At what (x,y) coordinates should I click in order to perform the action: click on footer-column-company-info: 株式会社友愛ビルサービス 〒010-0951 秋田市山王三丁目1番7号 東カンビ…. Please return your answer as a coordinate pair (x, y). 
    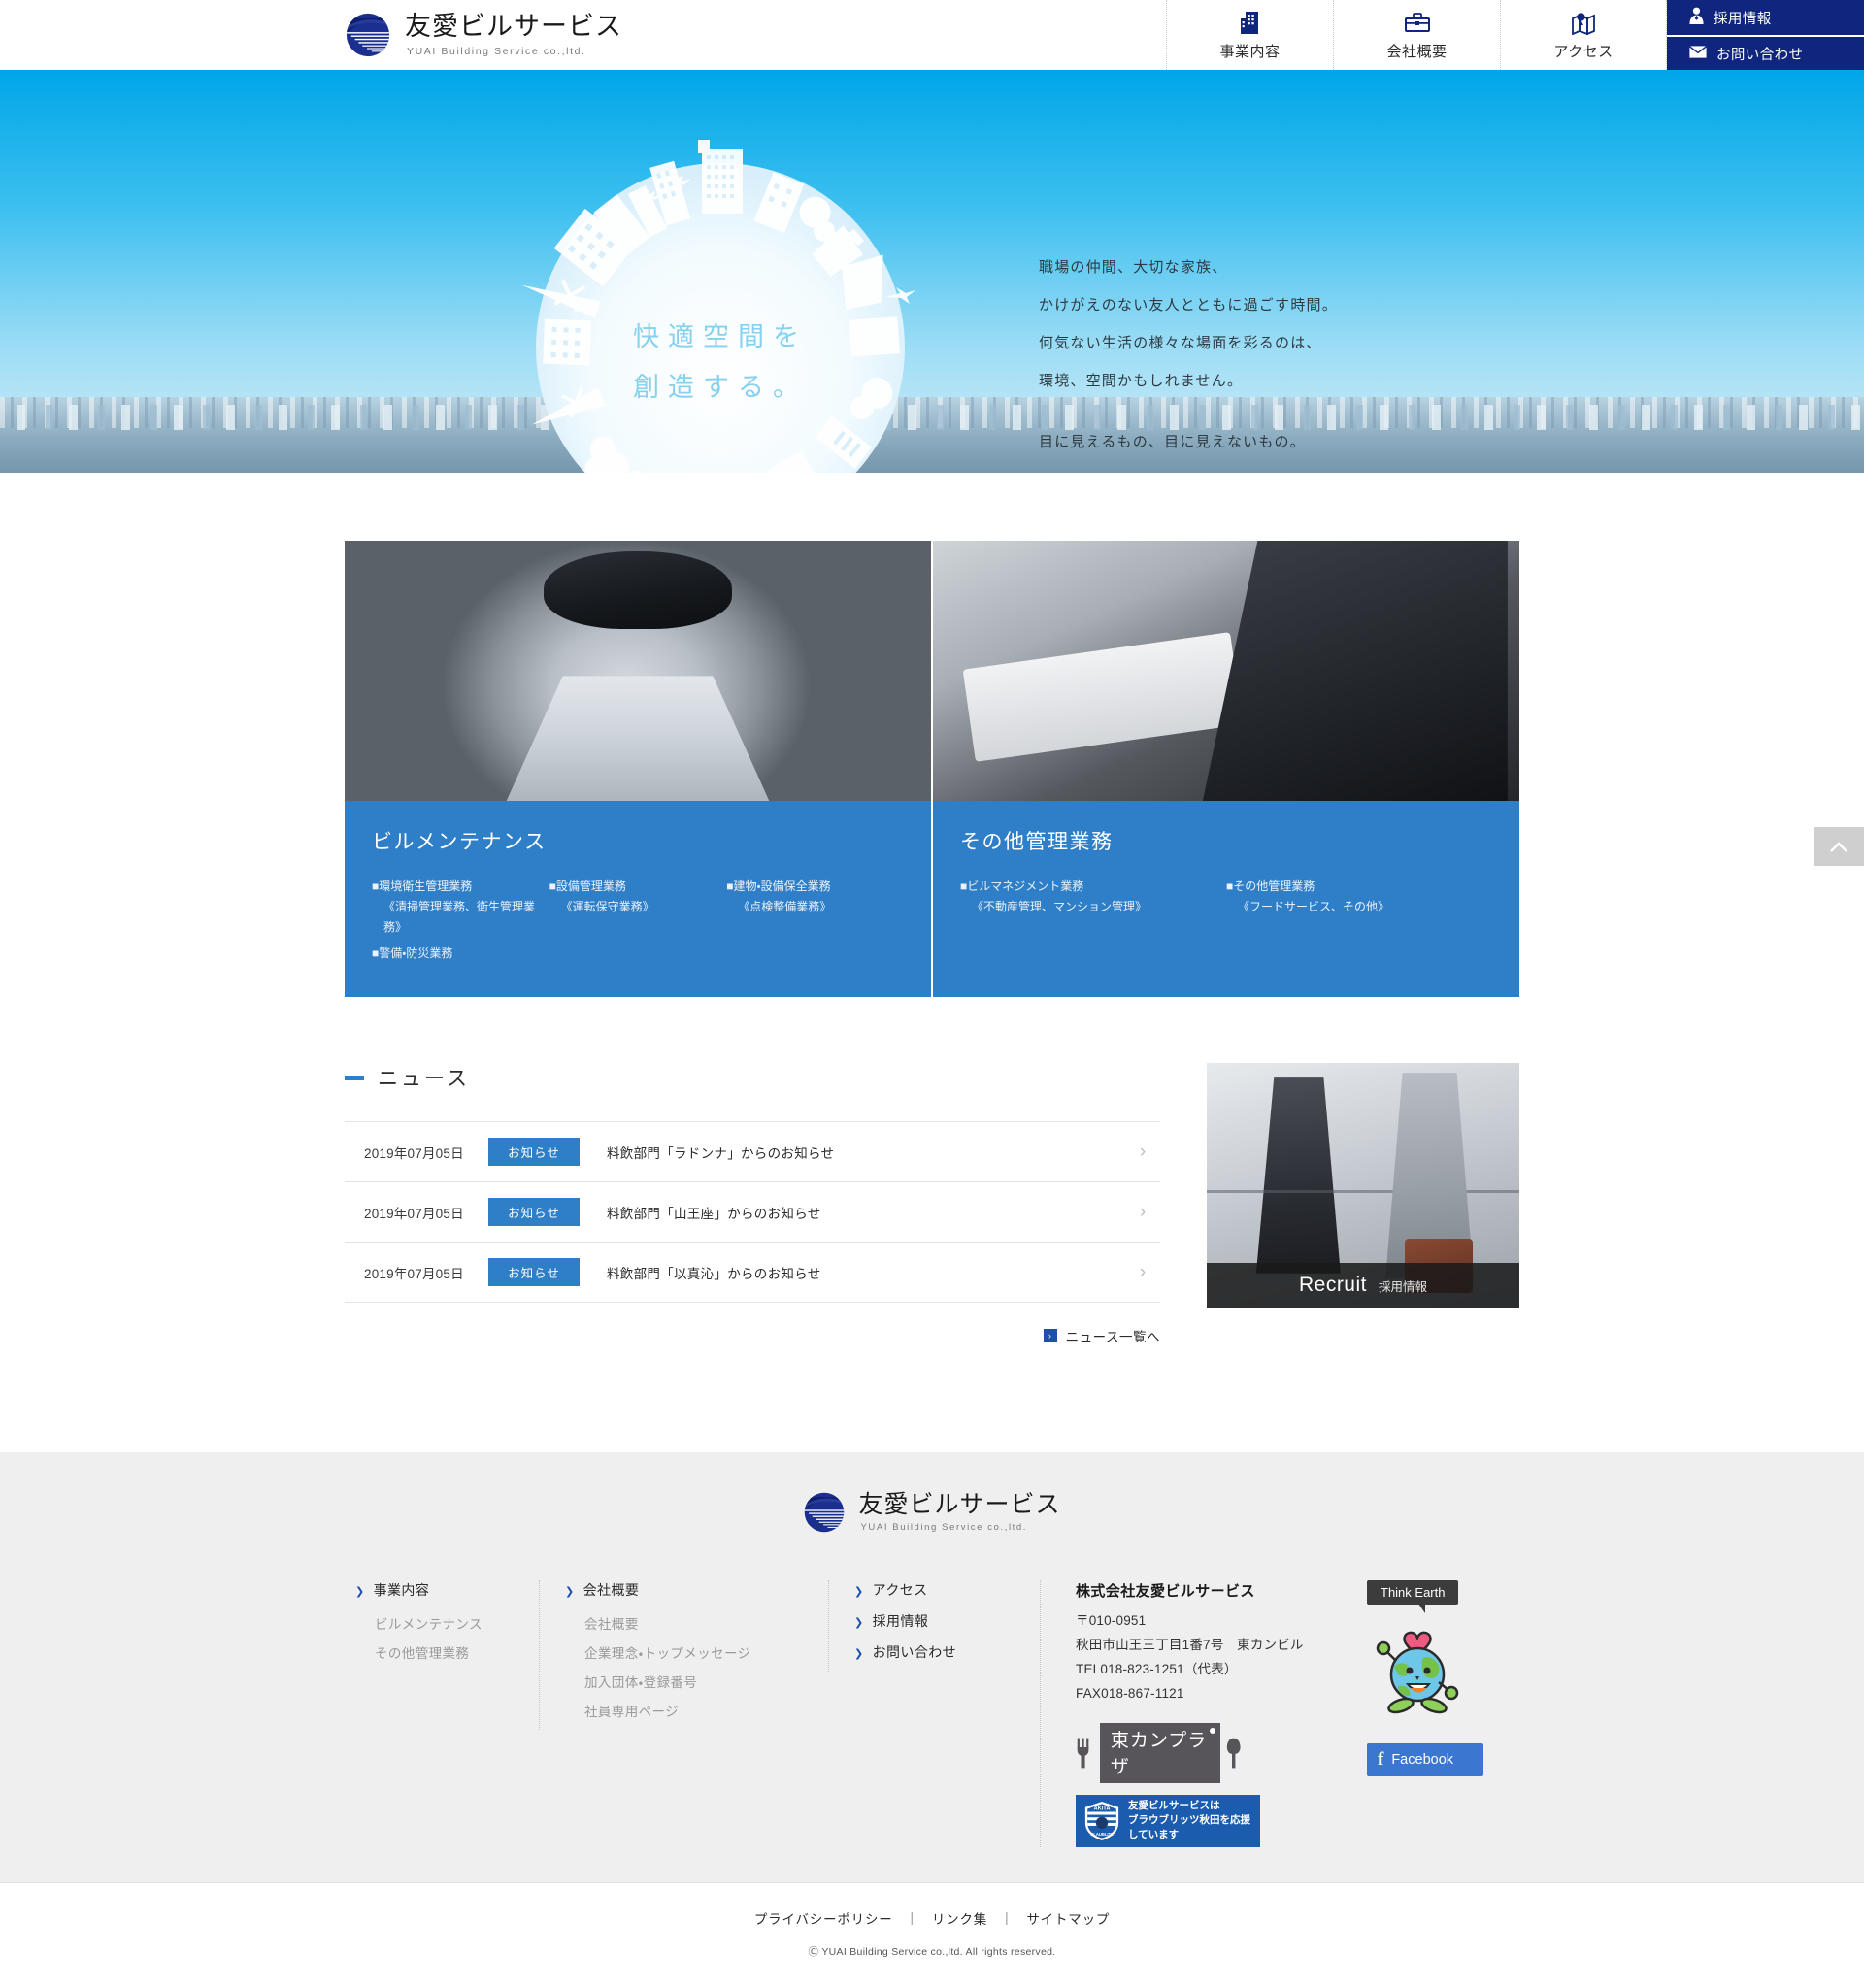
    Looking at the image, I should click on (1193, 1714).